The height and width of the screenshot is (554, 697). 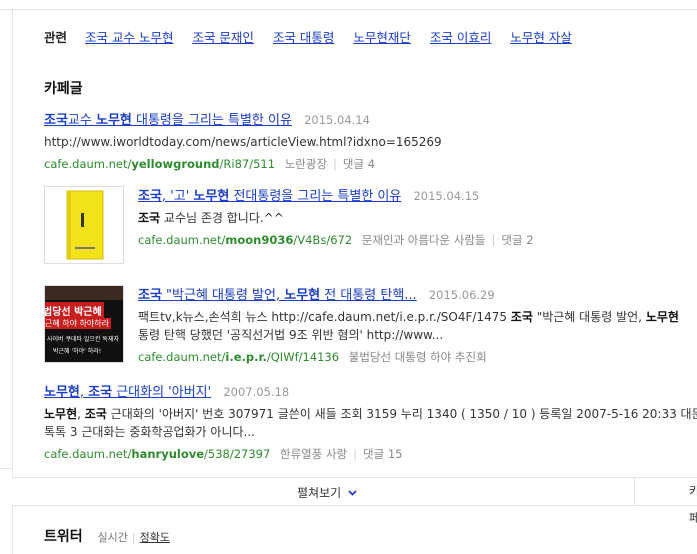 I want to click on section-title-cafe: 카페글, so click(x=63, y=89).